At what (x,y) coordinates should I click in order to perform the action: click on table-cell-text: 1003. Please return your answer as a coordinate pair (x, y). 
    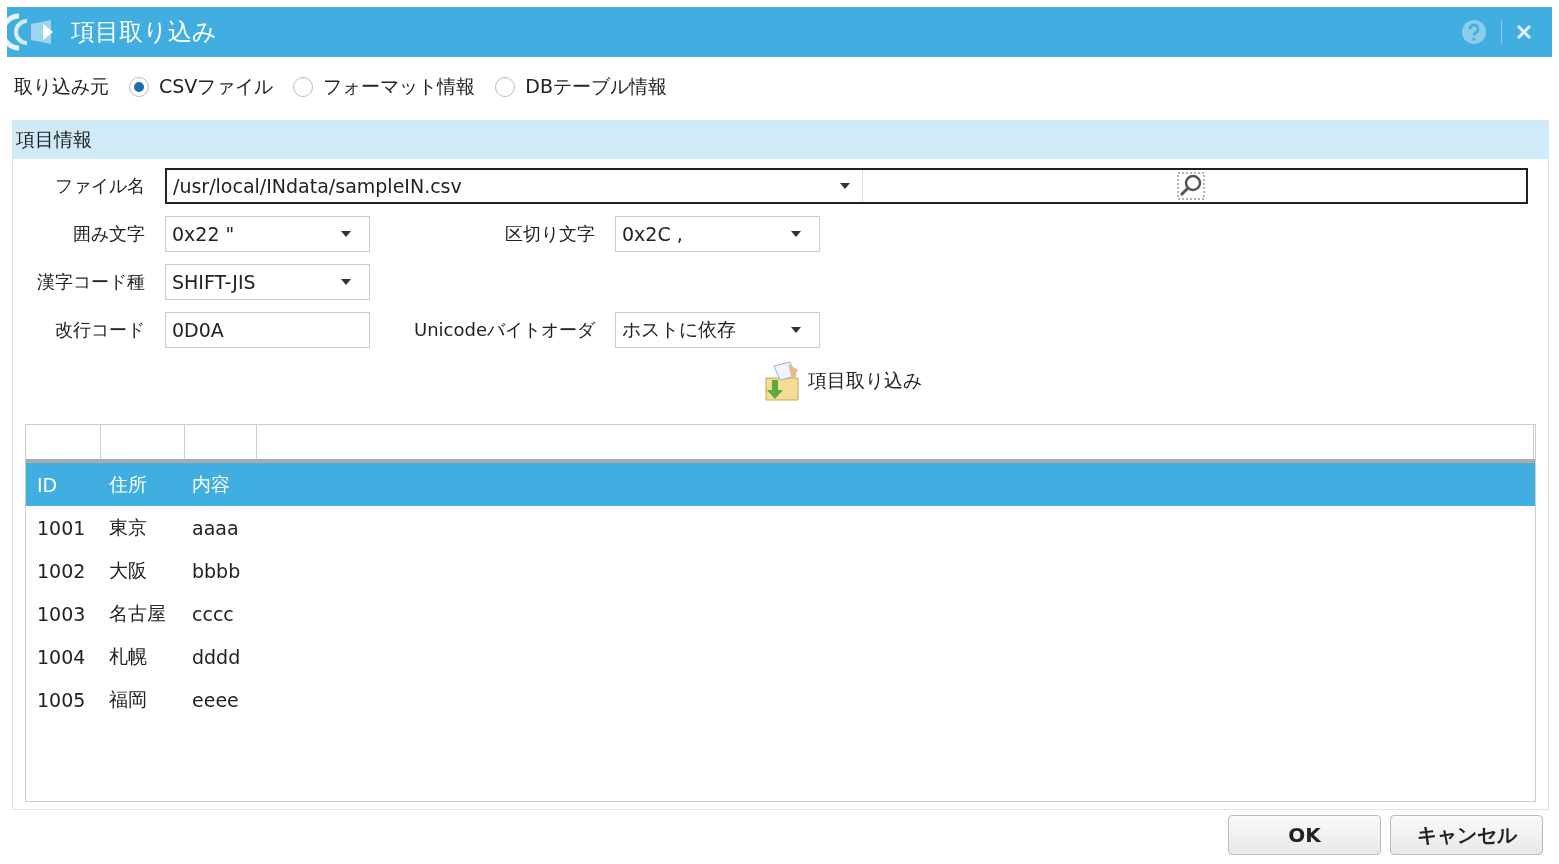
    Looking at the image, I should click on (61, 613).